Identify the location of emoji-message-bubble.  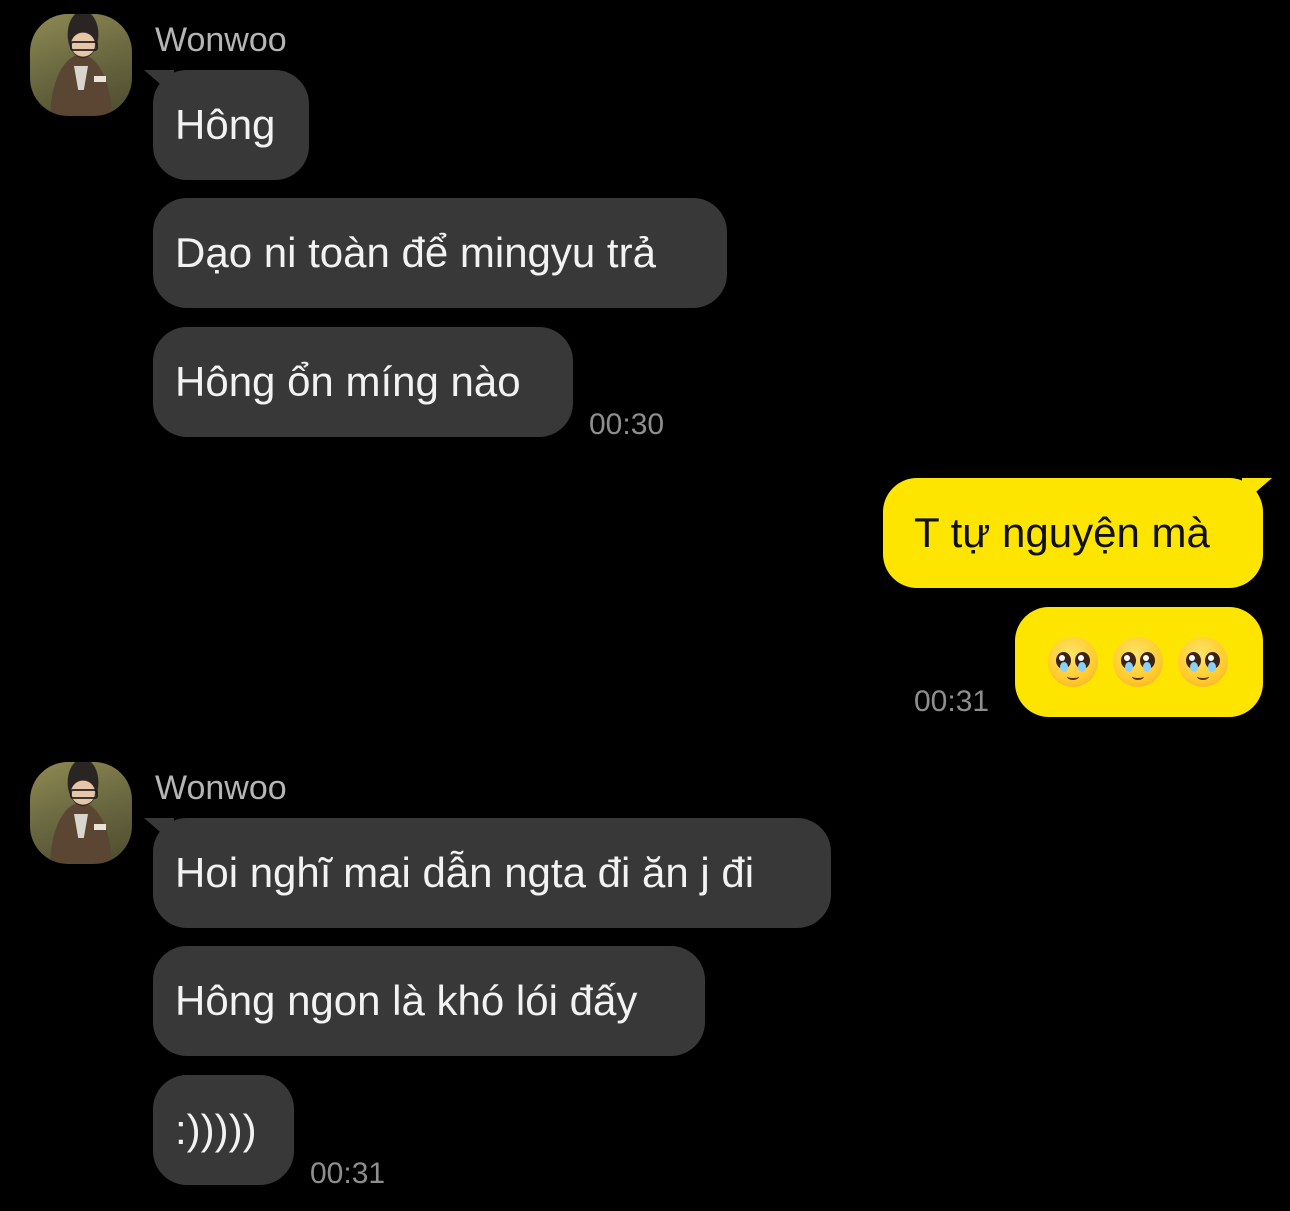
(1139, 662).